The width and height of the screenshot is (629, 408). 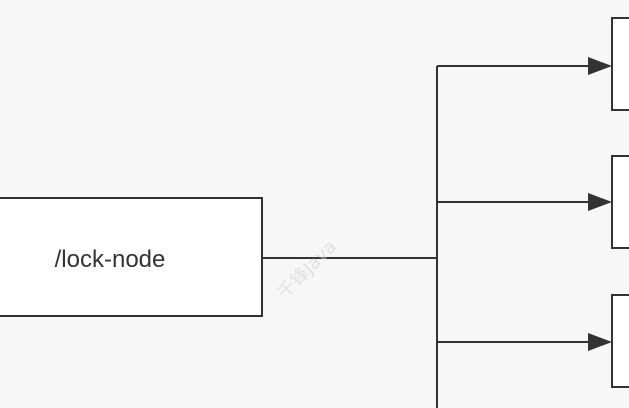 What do you see at coordinates (307, 269) in the screenshot?
I see `watermark: 千锋Java` at bounding box center [307, 269].